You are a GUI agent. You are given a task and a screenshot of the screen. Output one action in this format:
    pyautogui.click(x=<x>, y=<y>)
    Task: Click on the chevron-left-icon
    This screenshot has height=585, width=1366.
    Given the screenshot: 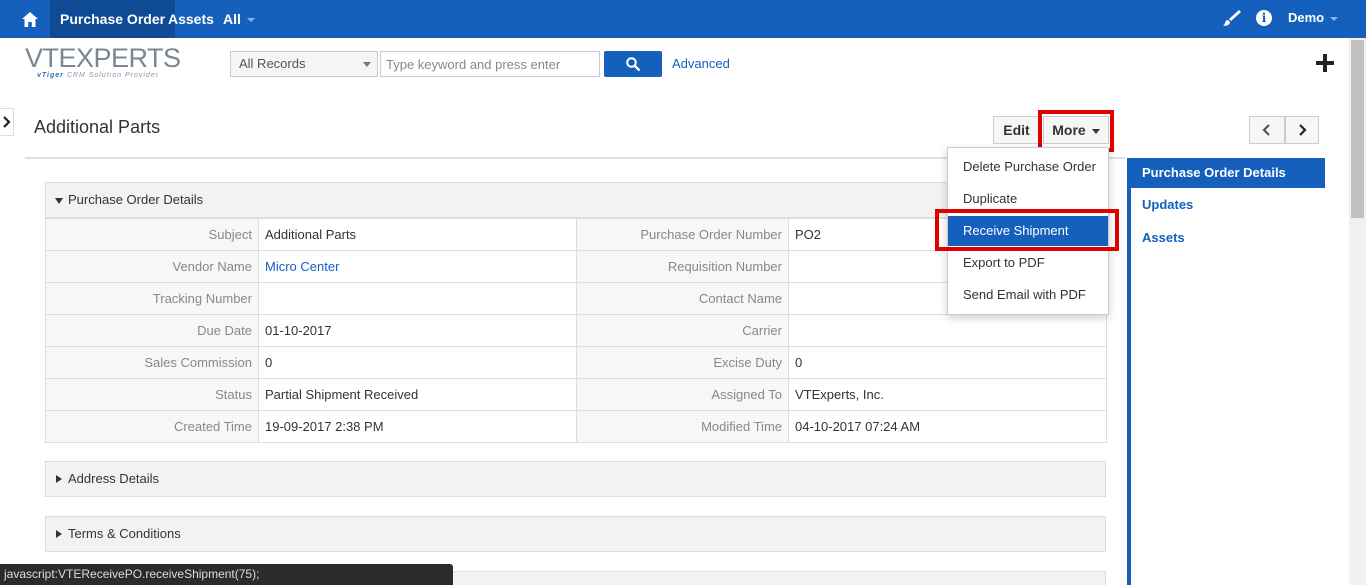 What is the action you would take?
    pyautogui.click(x=1266, y=130)
    